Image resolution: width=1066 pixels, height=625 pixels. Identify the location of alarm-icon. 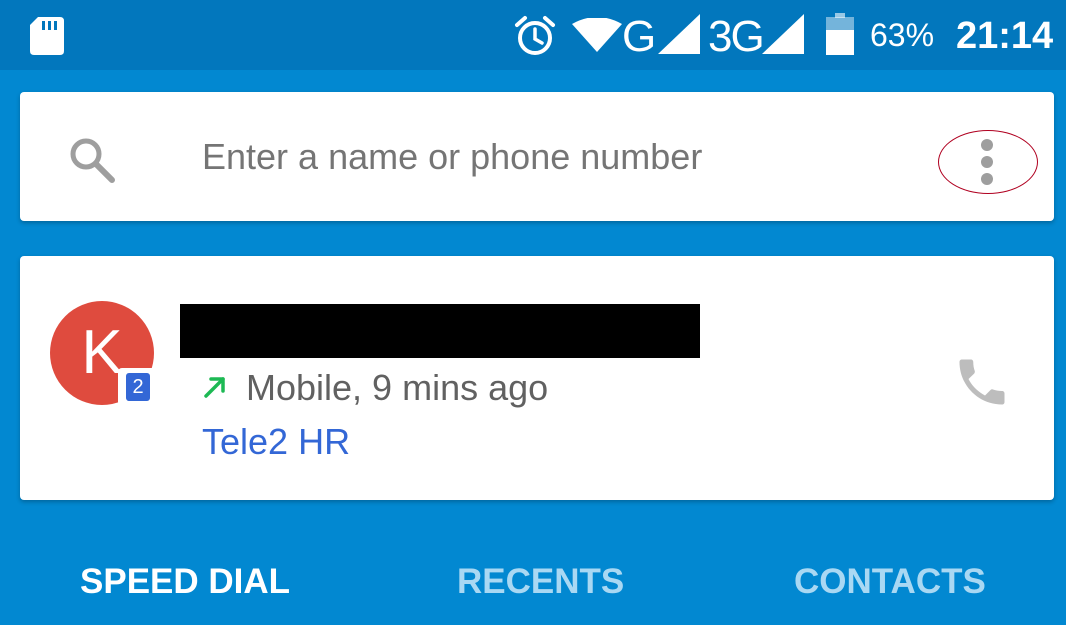
(535, 35).